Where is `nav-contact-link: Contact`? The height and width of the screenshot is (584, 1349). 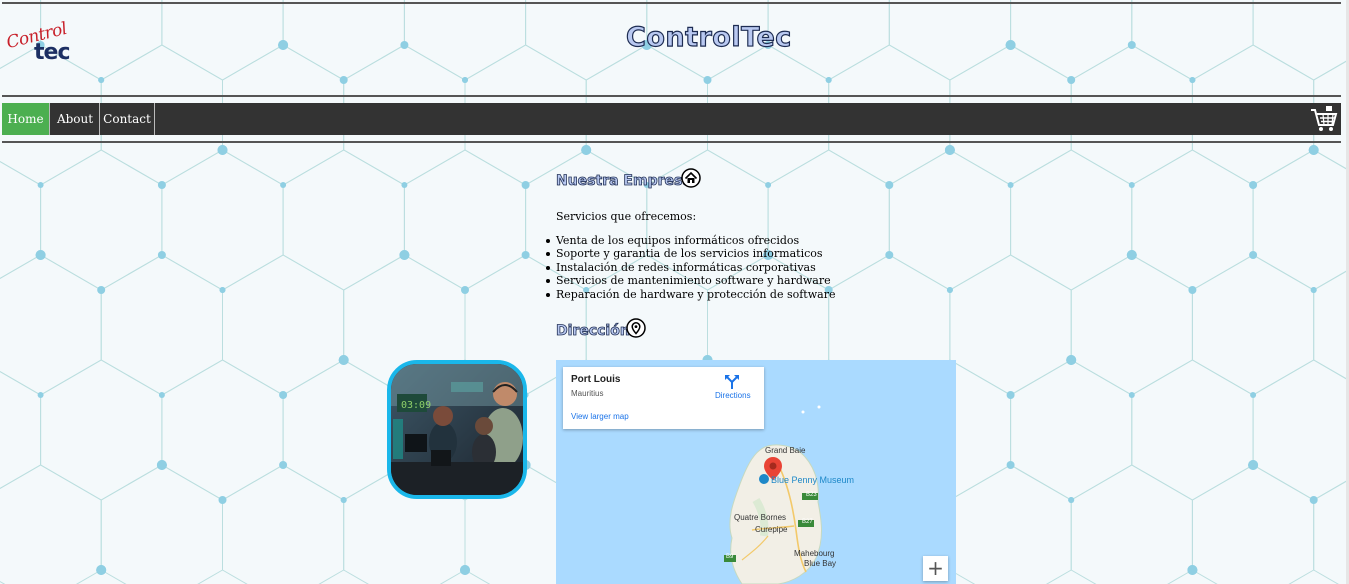
nav-contact-link: Contact is located at coordinates (127, 119).